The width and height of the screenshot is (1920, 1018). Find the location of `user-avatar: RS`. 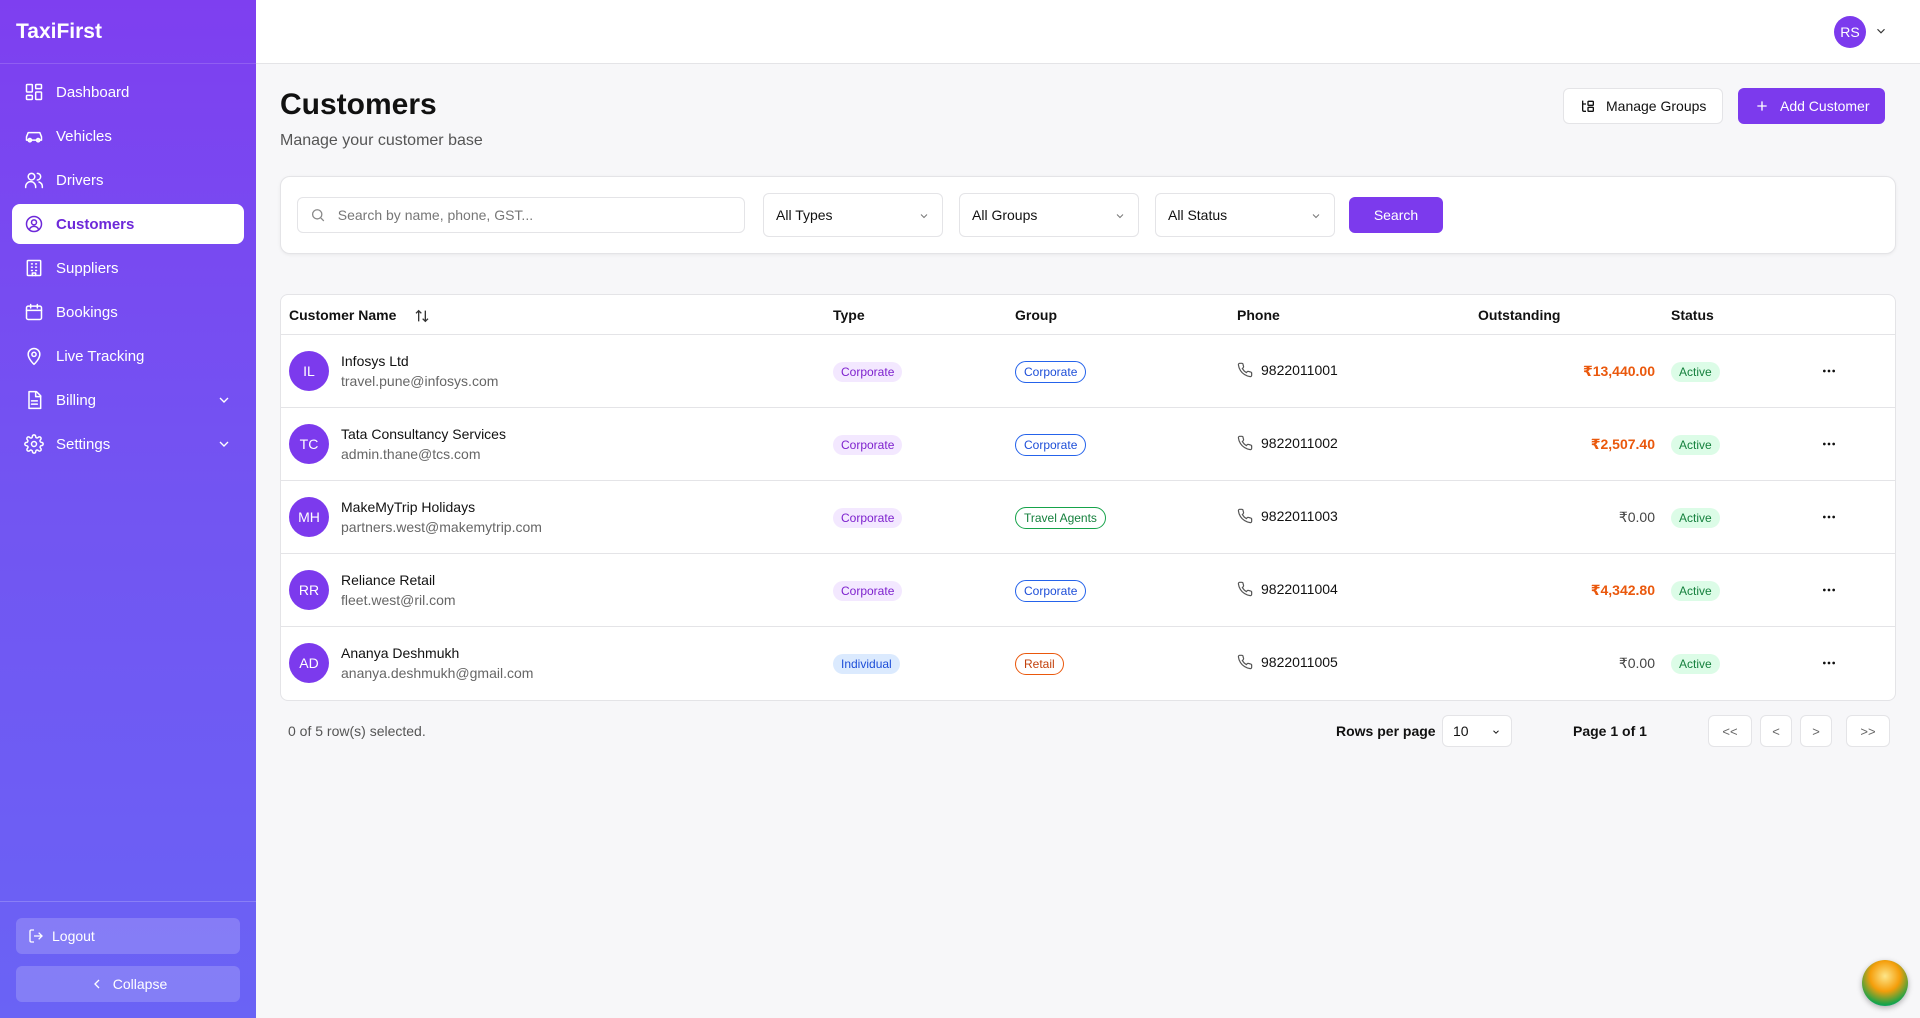

user-avatar: RS is located at coordinates (1850, 32).